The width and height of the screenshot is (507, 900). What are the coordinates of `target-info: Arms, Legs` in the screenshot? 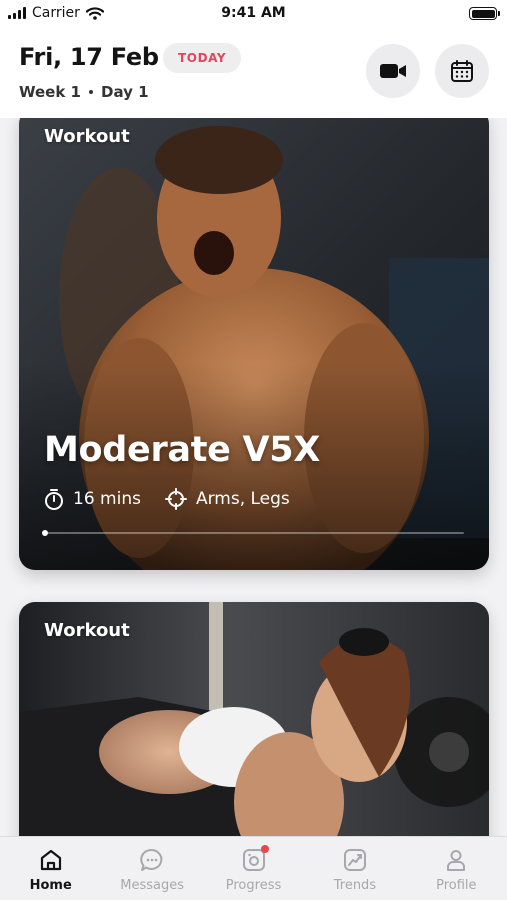 It's located at (227, 499).